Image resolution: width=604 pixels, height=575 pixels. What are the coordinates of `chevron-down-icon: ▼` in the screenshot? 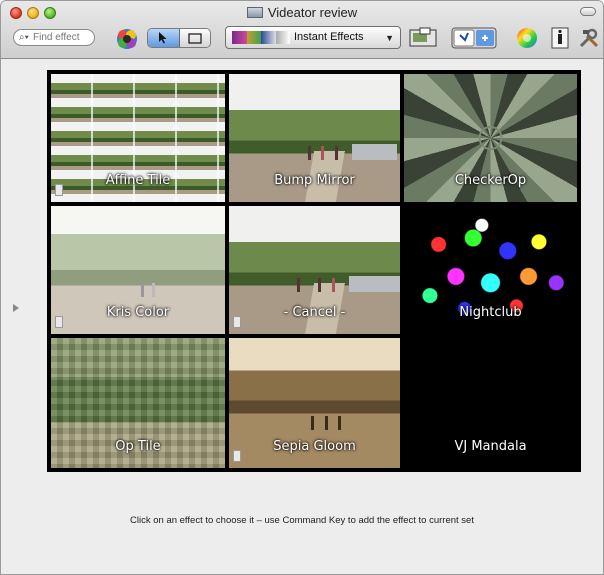 It's located at (389, 38).